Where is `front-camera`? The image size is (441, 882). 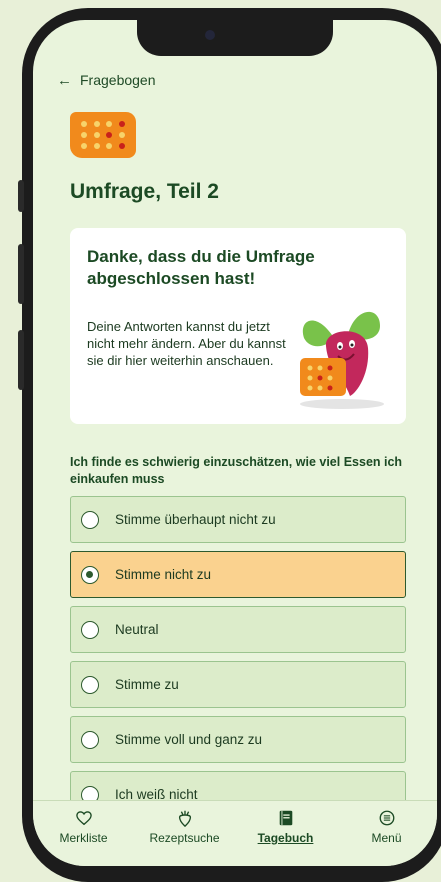
front-camera is located at coordinates (210, 35).